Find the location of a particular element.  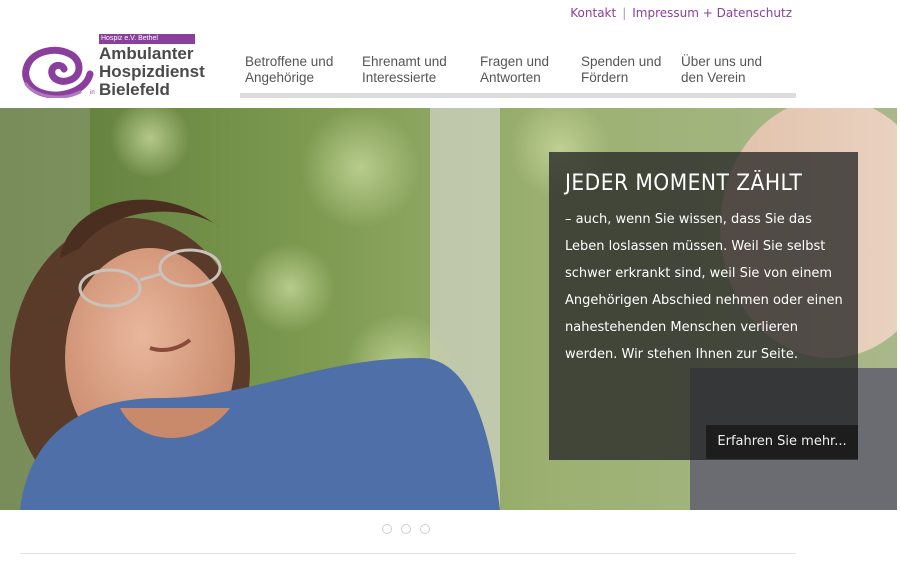

nav-item-spenden: Spenden und Fördern is located at coordinates (621, 70).